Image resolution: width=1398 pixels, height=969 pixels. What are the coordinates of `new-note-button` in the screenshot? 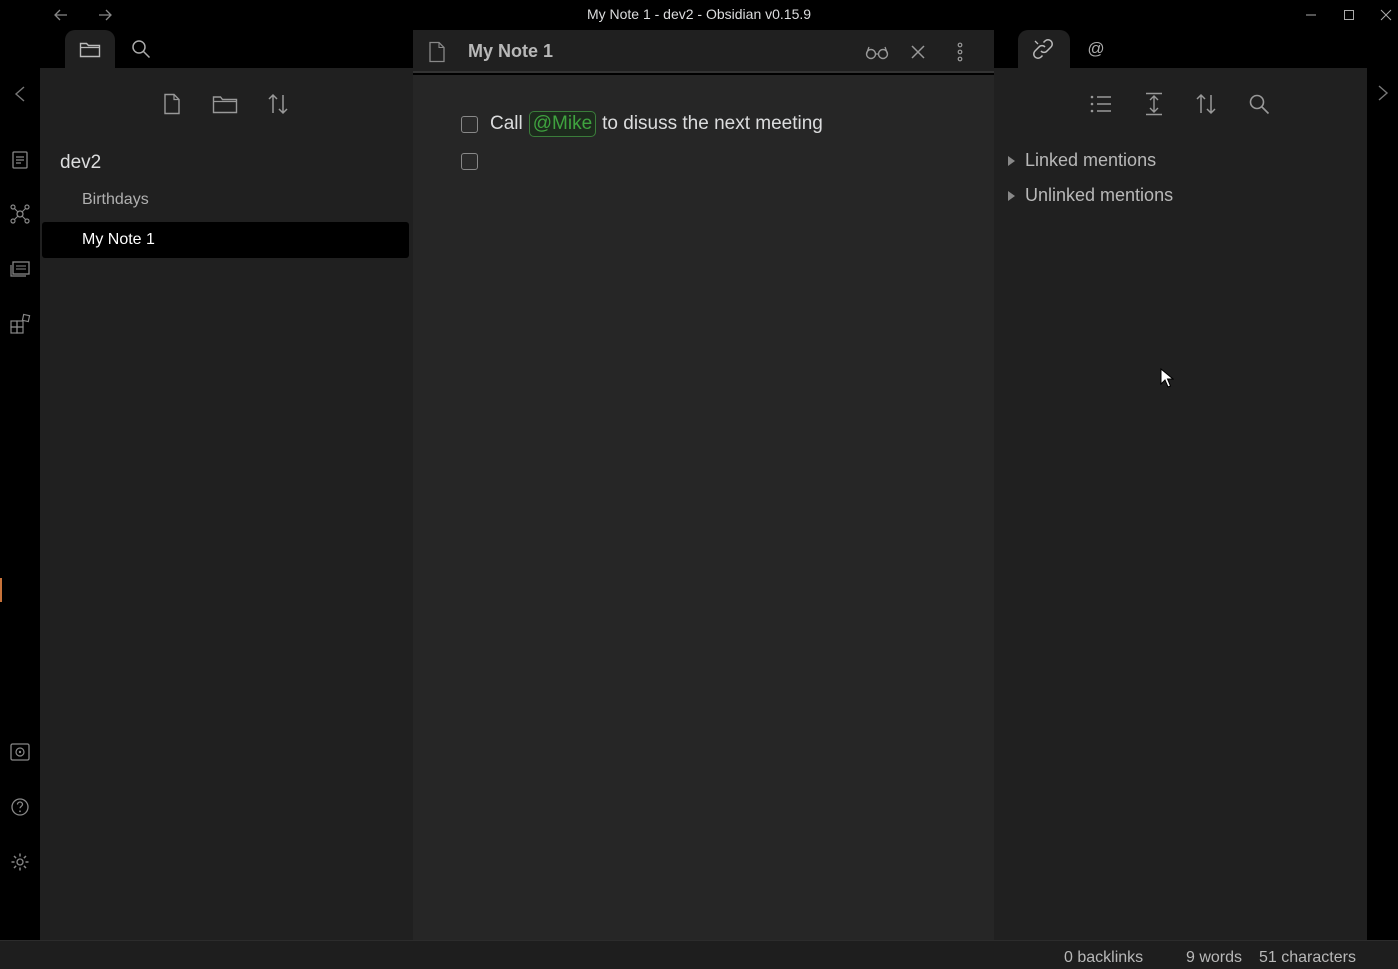 It's located at (172, 104).